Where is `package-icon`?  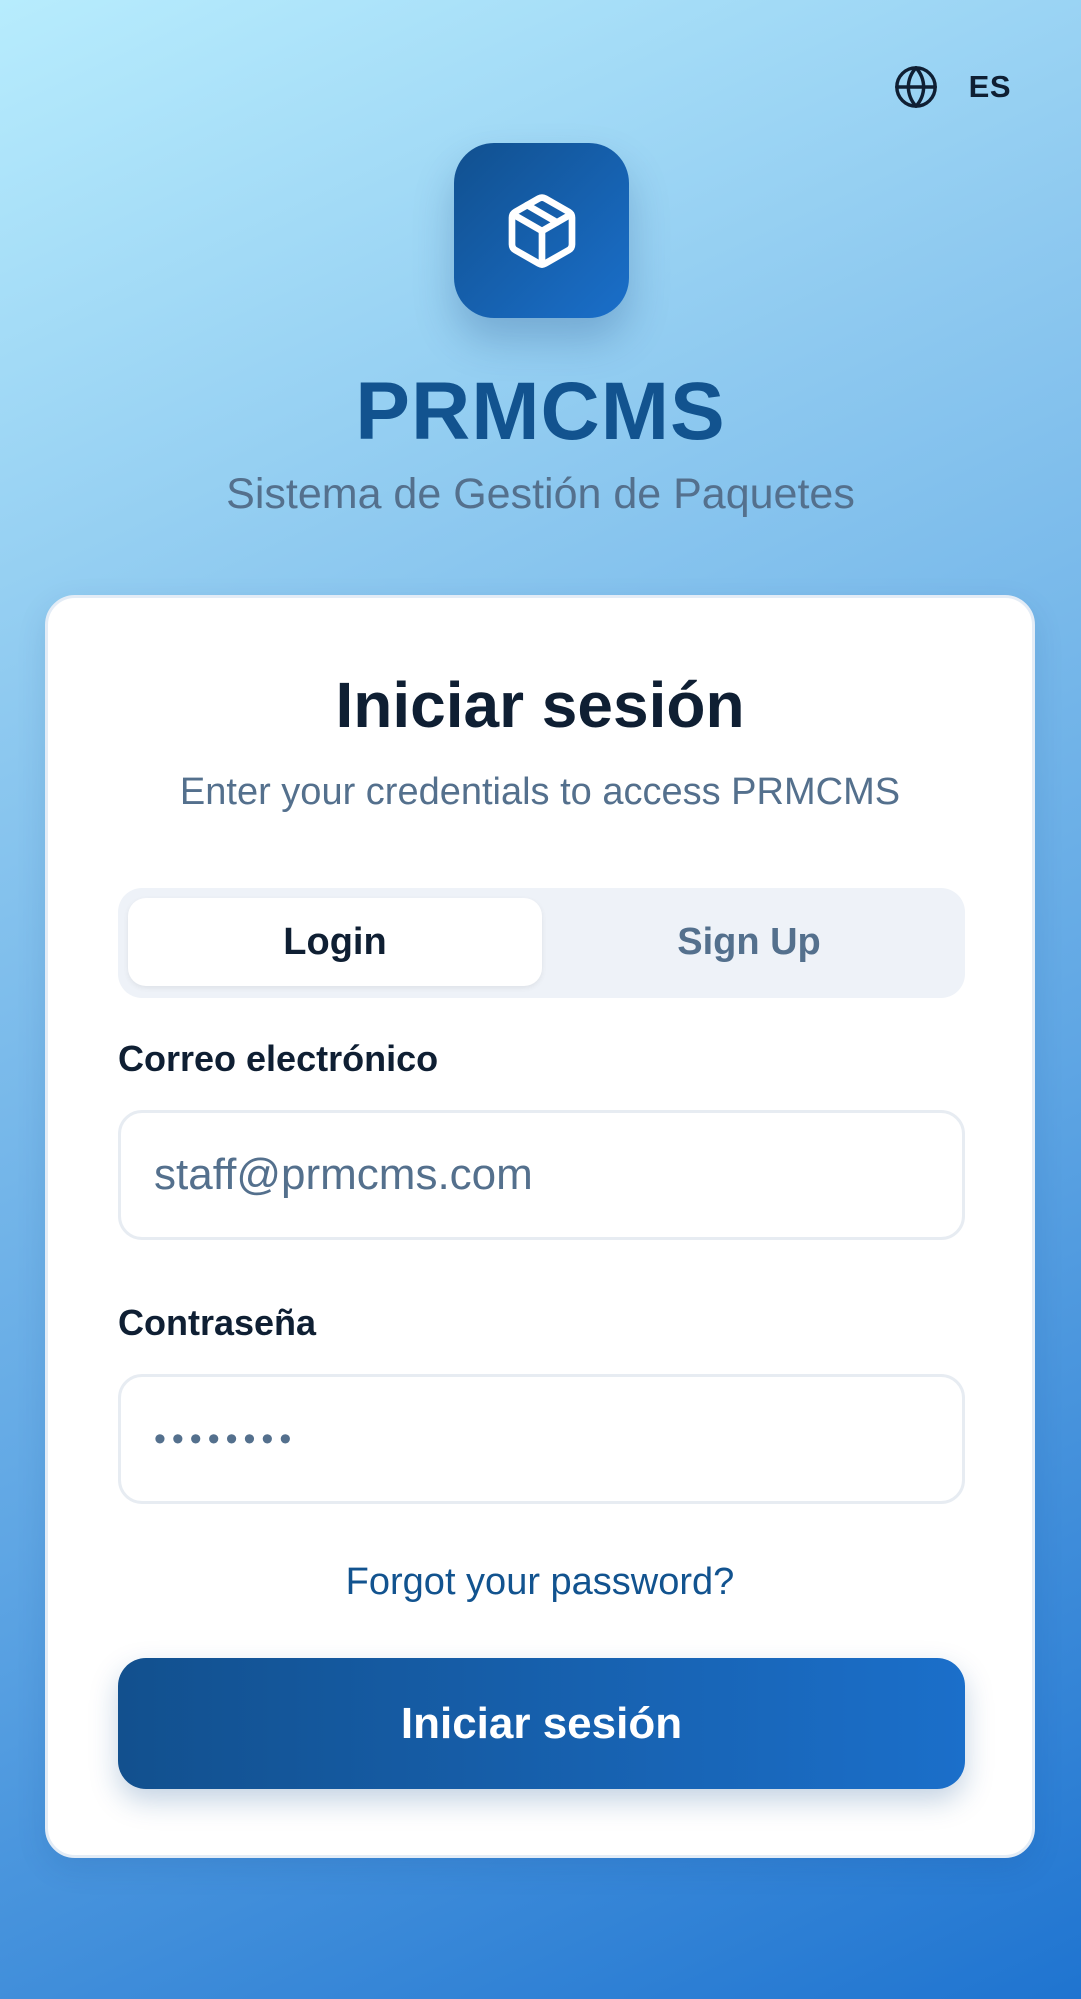
package-icon is located at coordinates (541, 230).